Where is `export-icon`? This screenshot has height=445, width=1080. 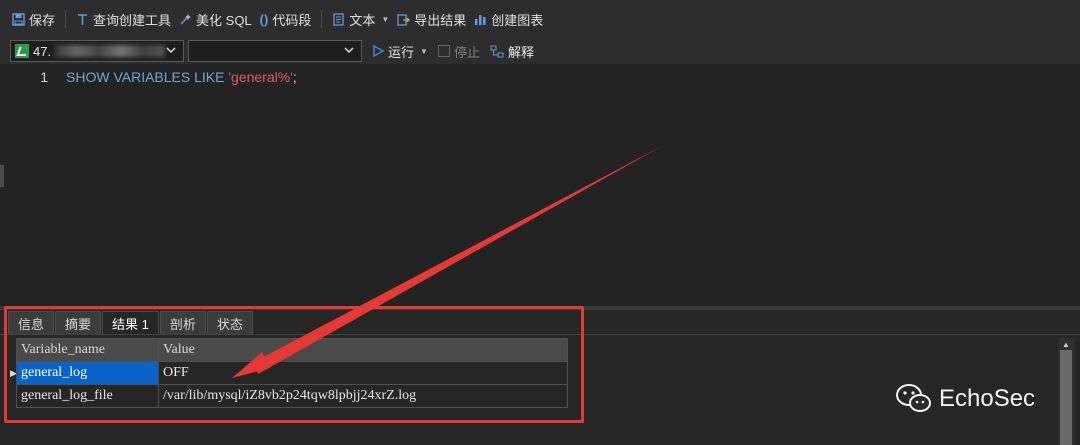
export-icon is located at coordinates (404, 19).